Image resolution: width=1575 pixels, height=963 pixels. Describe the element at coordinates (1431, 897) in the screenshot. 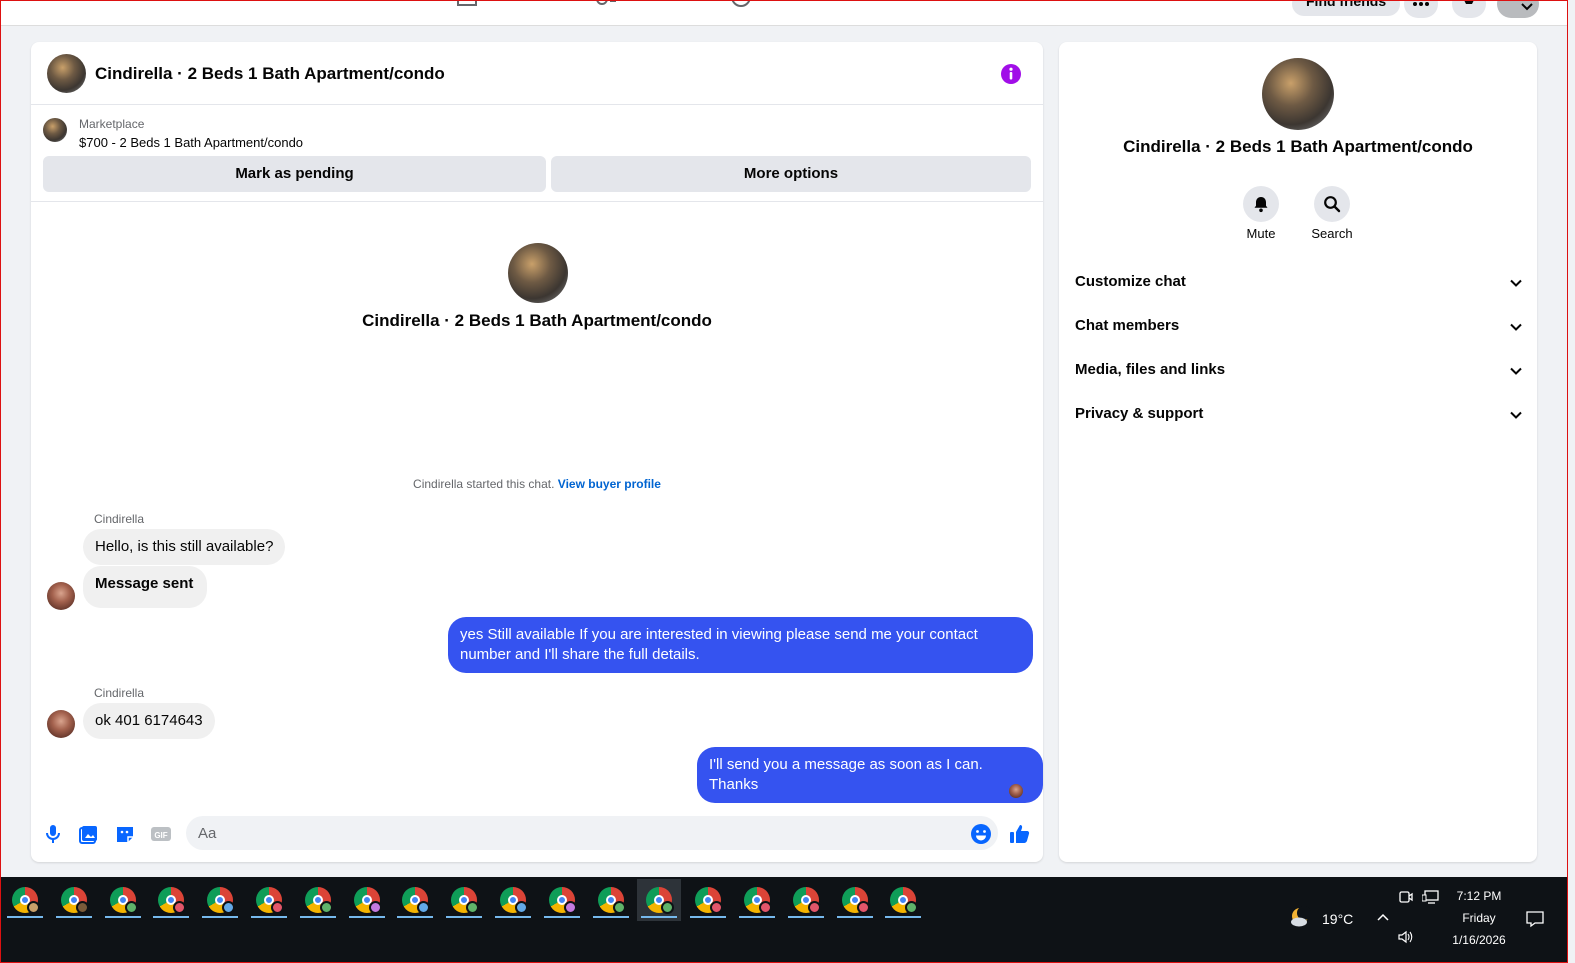

I see `network-icon` at that location.